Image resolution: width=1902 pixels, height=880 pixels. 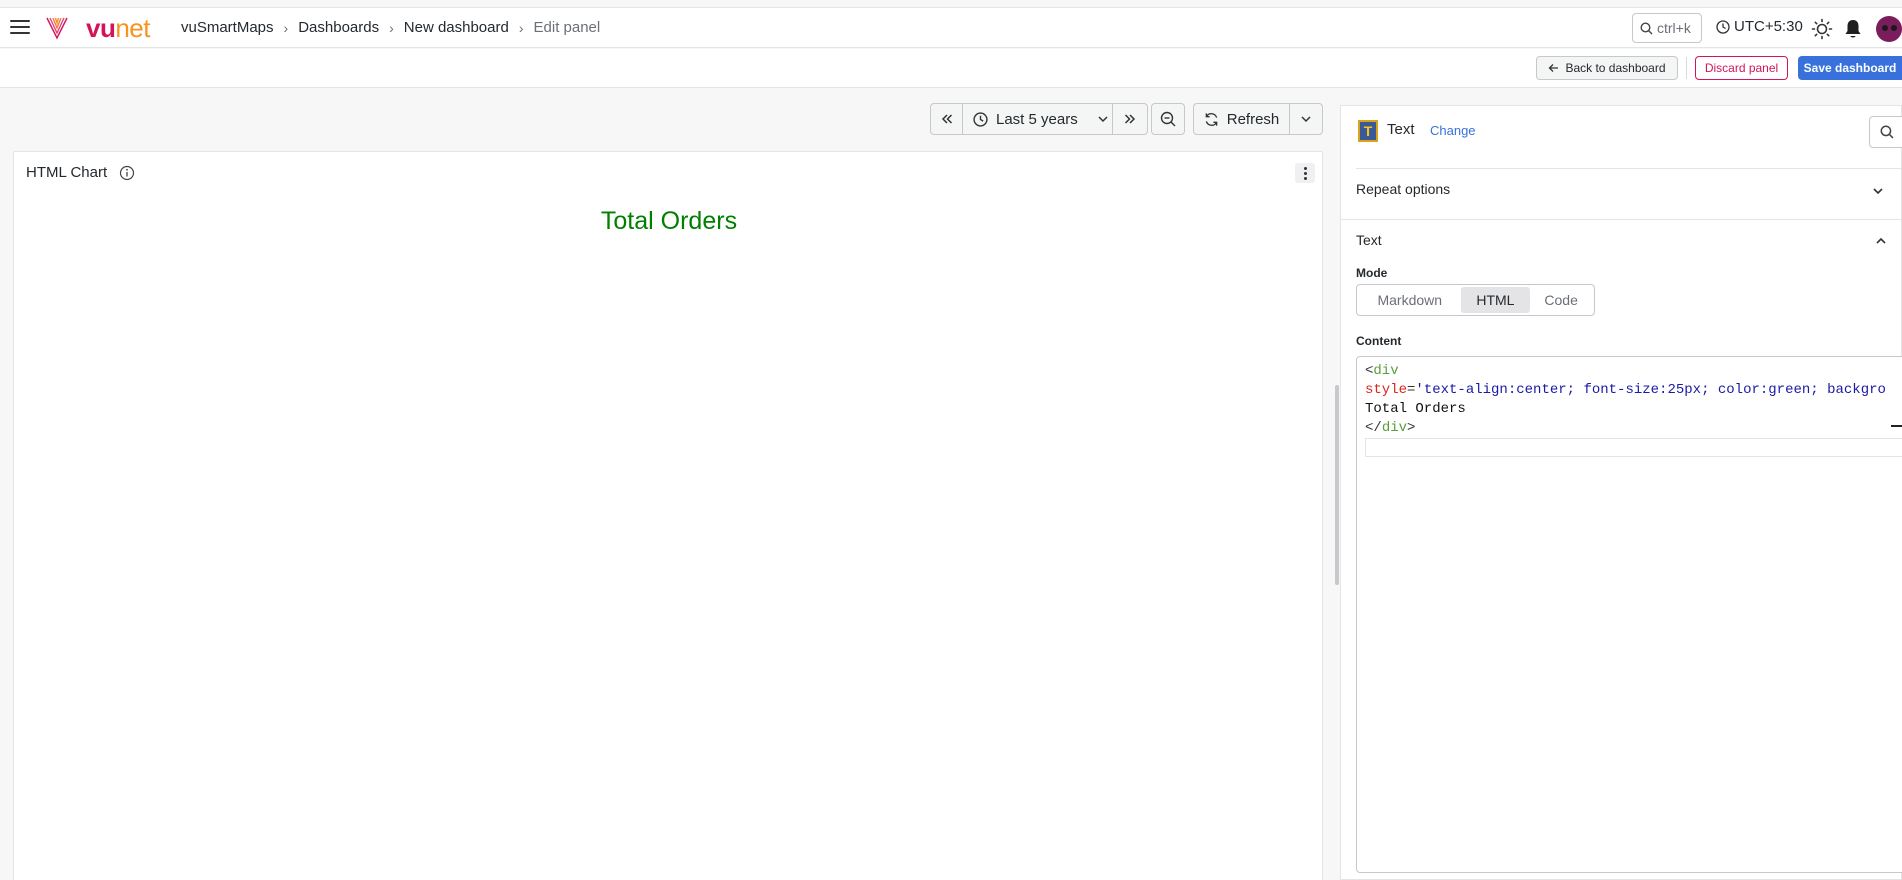 I want to click on refresh-button: Refresh, so click(x=1242, y=119).